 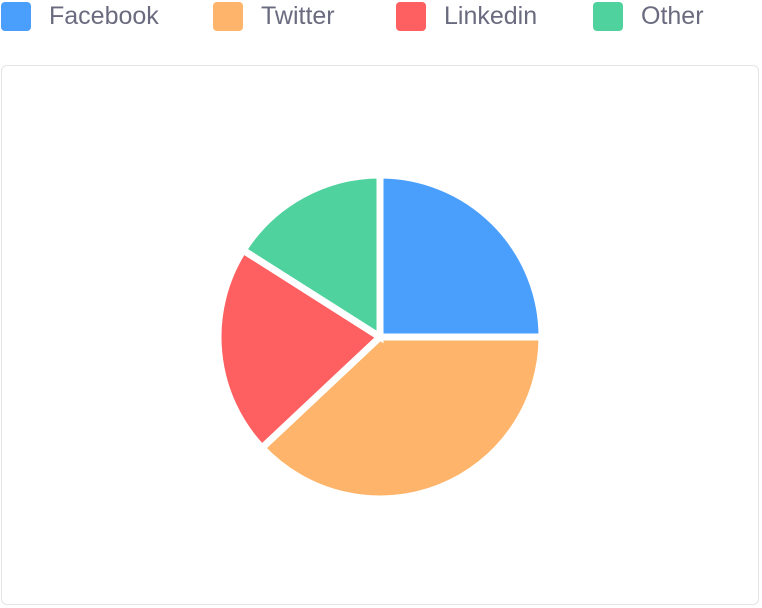 I want to click on legend-label-twitter: Twitter, so click(x=298, y=15).